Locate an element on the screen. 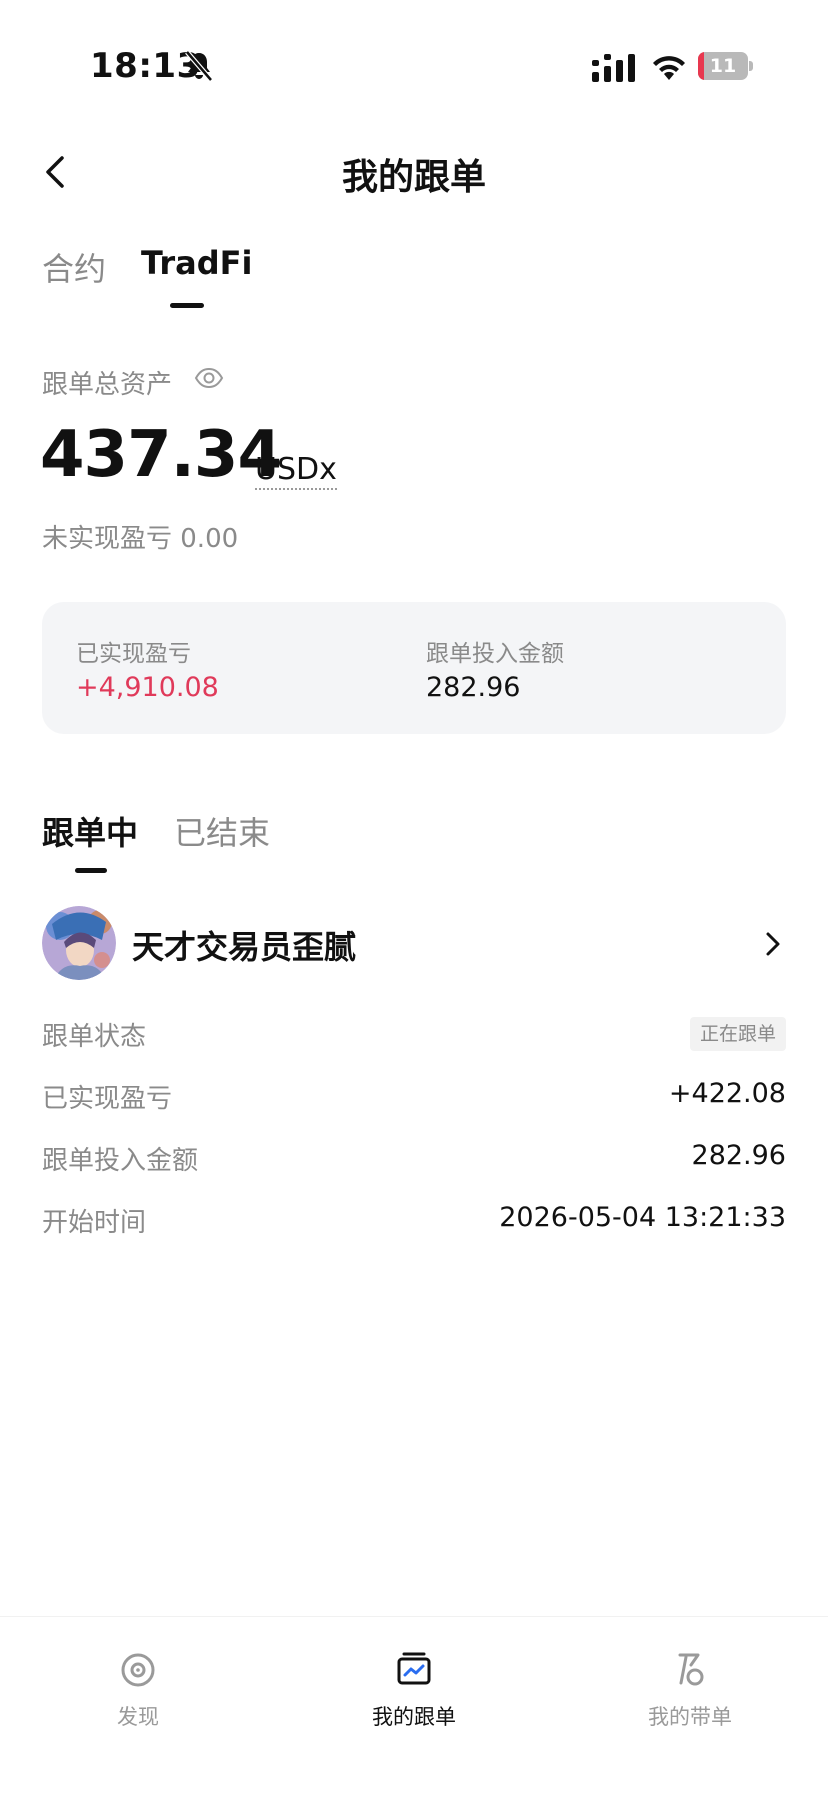 Image resolution: width=828 pixels, height=1801 pixels. status-badge: 正在跟单 is located at coordinates (737, 1034).